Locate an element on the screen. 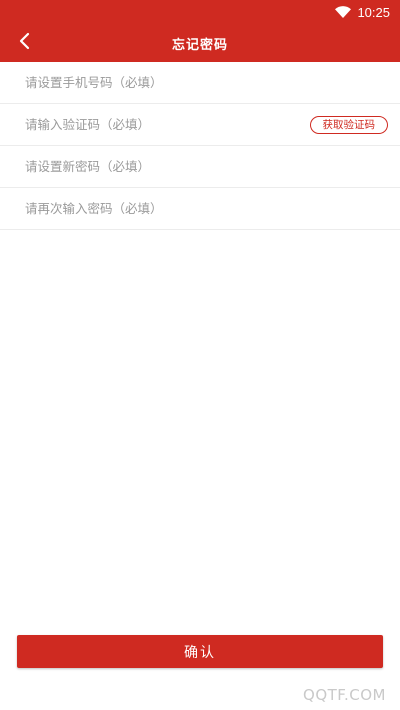 The image size is (400, 710). back-button is located at coordinates (24, 43).